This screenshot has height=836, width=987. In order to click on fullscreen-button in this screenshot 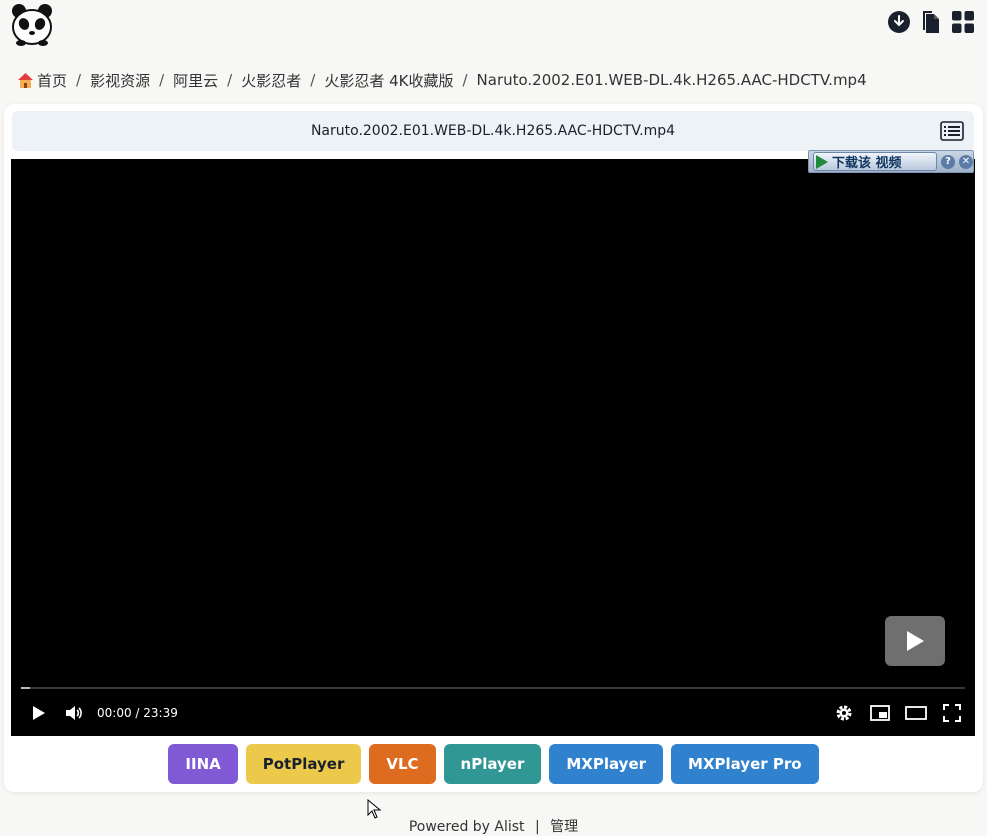, I will do `click(952, 713)`.